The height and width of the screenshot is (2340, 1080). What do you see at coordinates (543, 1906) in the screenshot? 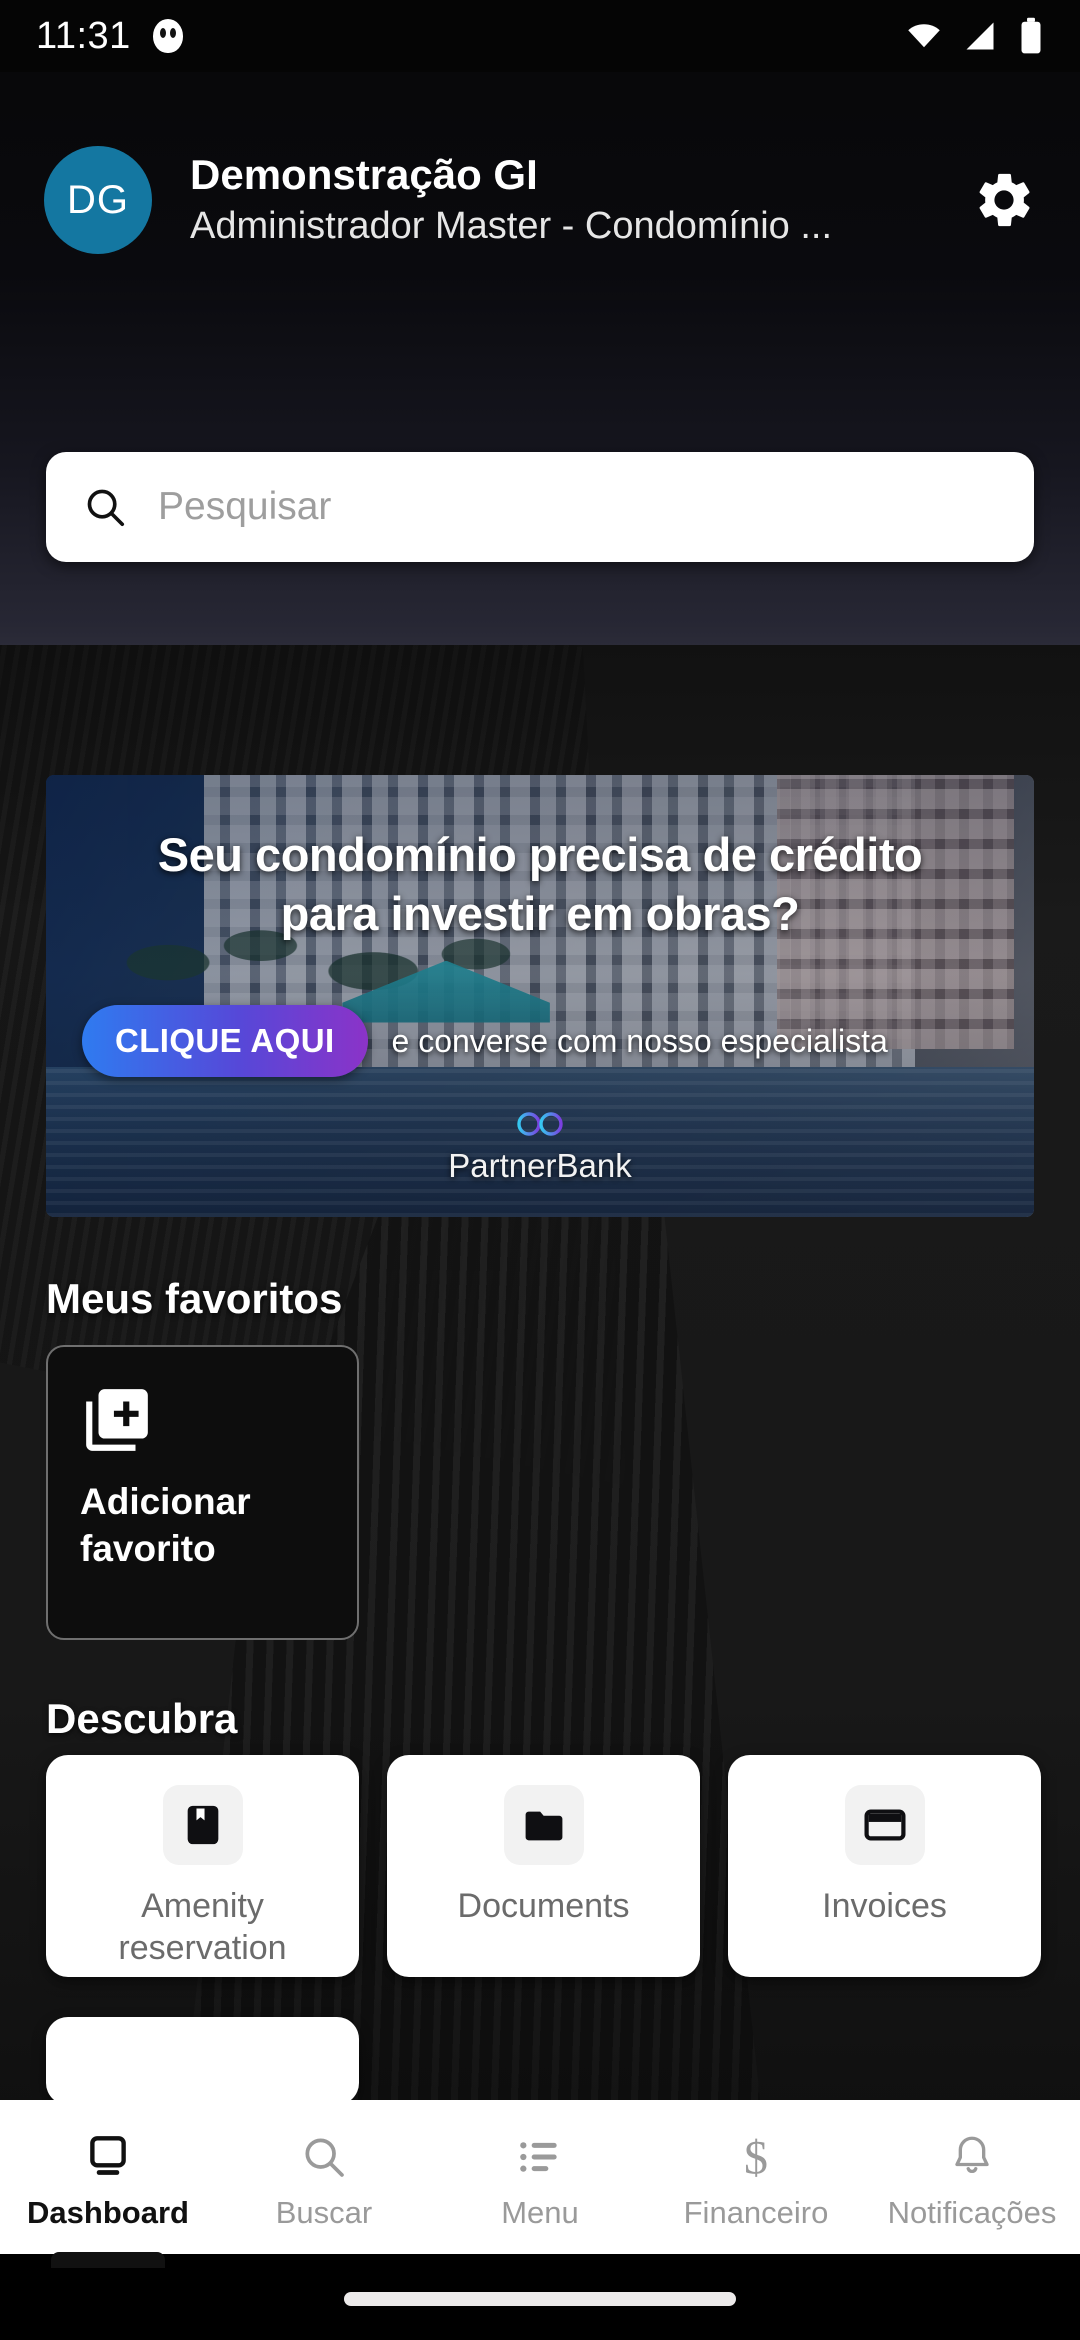
I see `discover-card-label: Documents` at bounding box center [543, 1906].